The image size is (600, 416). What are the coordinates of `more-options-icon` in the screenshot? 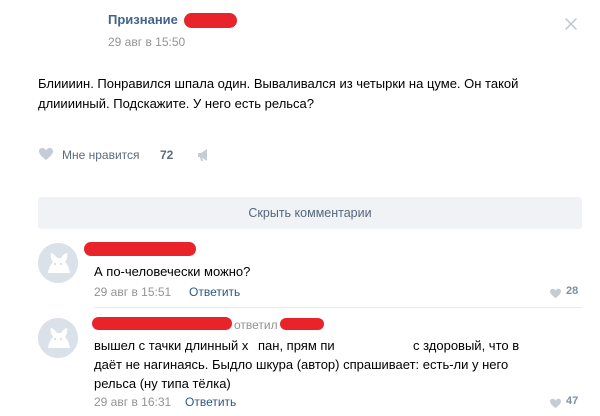 It's located at (571, 24).